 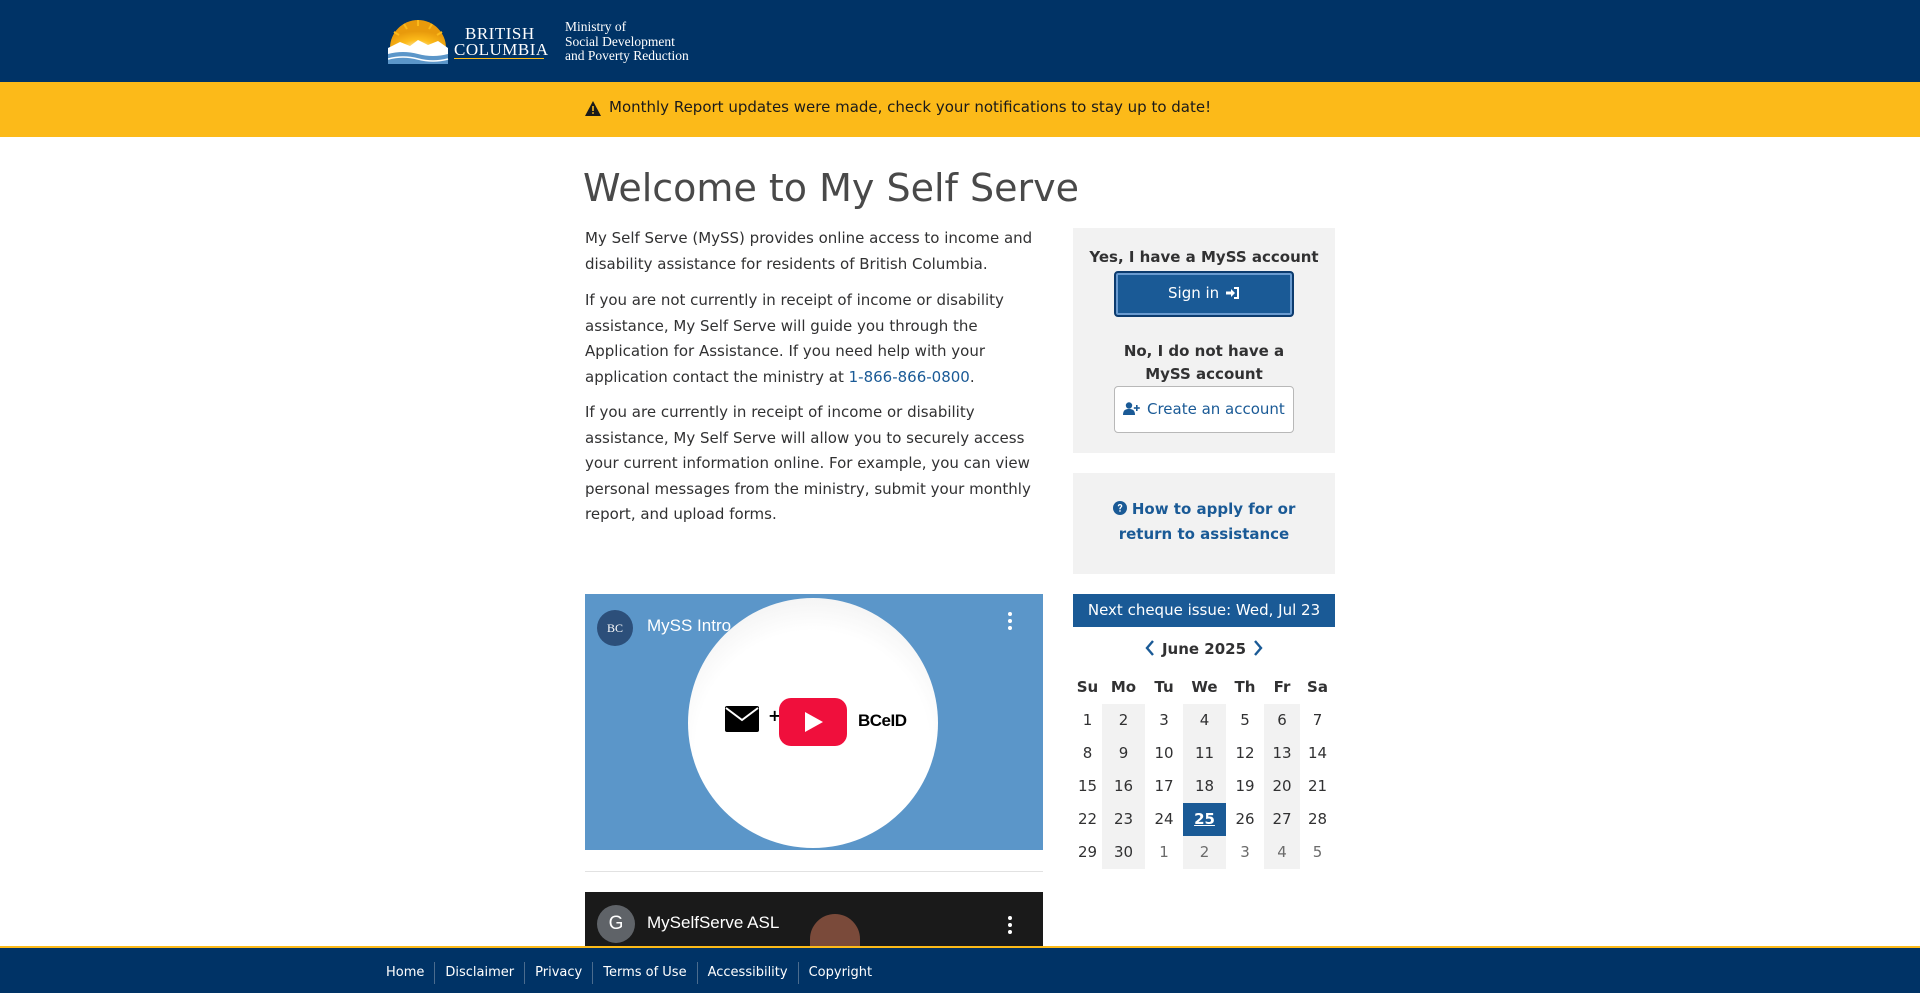 What do you see at coordinates (501, 49) in the screenshot?
I see `logo-text-columbia: COLUMBIA` at bounding box center [501, 49].